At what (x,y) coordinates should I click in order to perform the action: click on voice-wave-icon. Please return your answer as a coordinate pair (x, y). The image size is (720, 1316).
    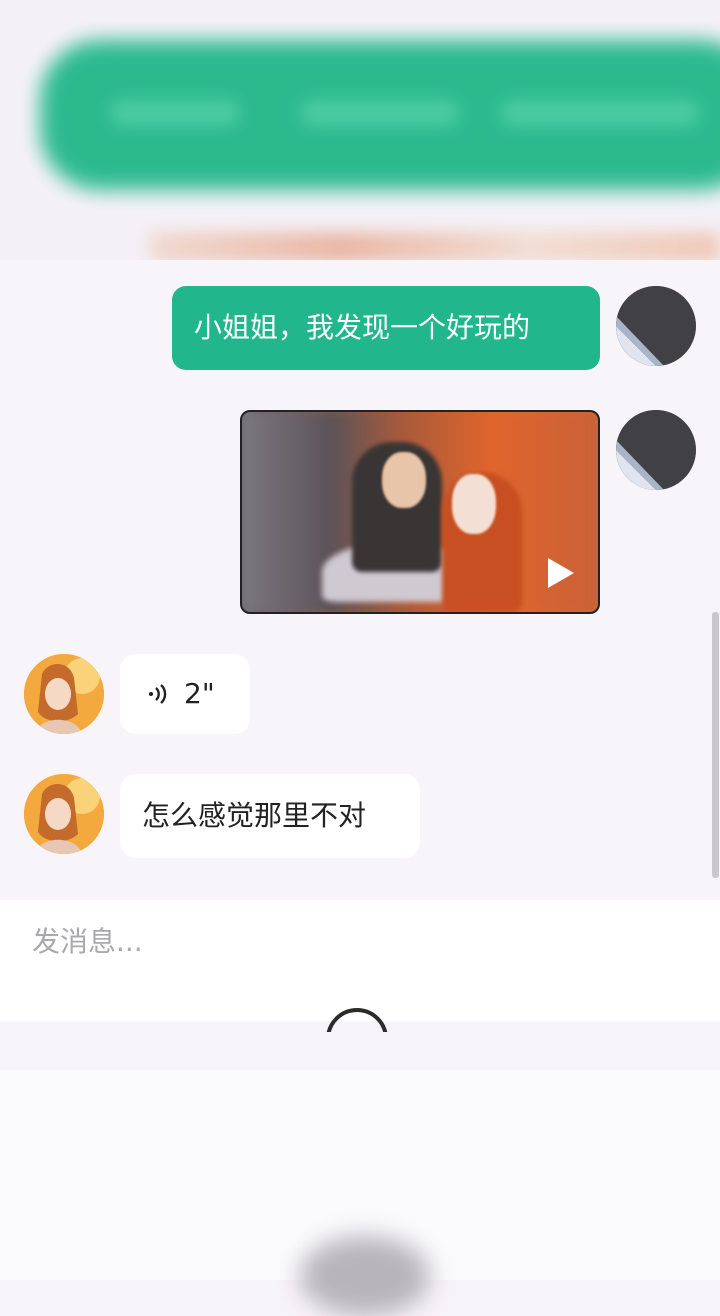
    Looking at the image, I should click on (158, 694).